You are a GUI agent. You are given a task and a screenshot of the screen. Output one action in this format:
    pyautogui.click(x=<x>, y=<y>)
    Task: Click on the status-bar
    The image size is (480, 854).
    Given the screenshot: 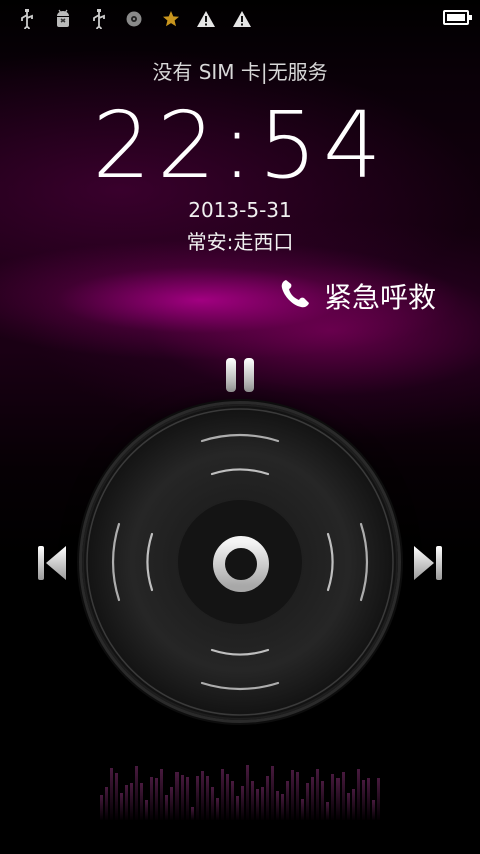 What is the action you would take?
    pyautogui.click(x=240, y=19)
    